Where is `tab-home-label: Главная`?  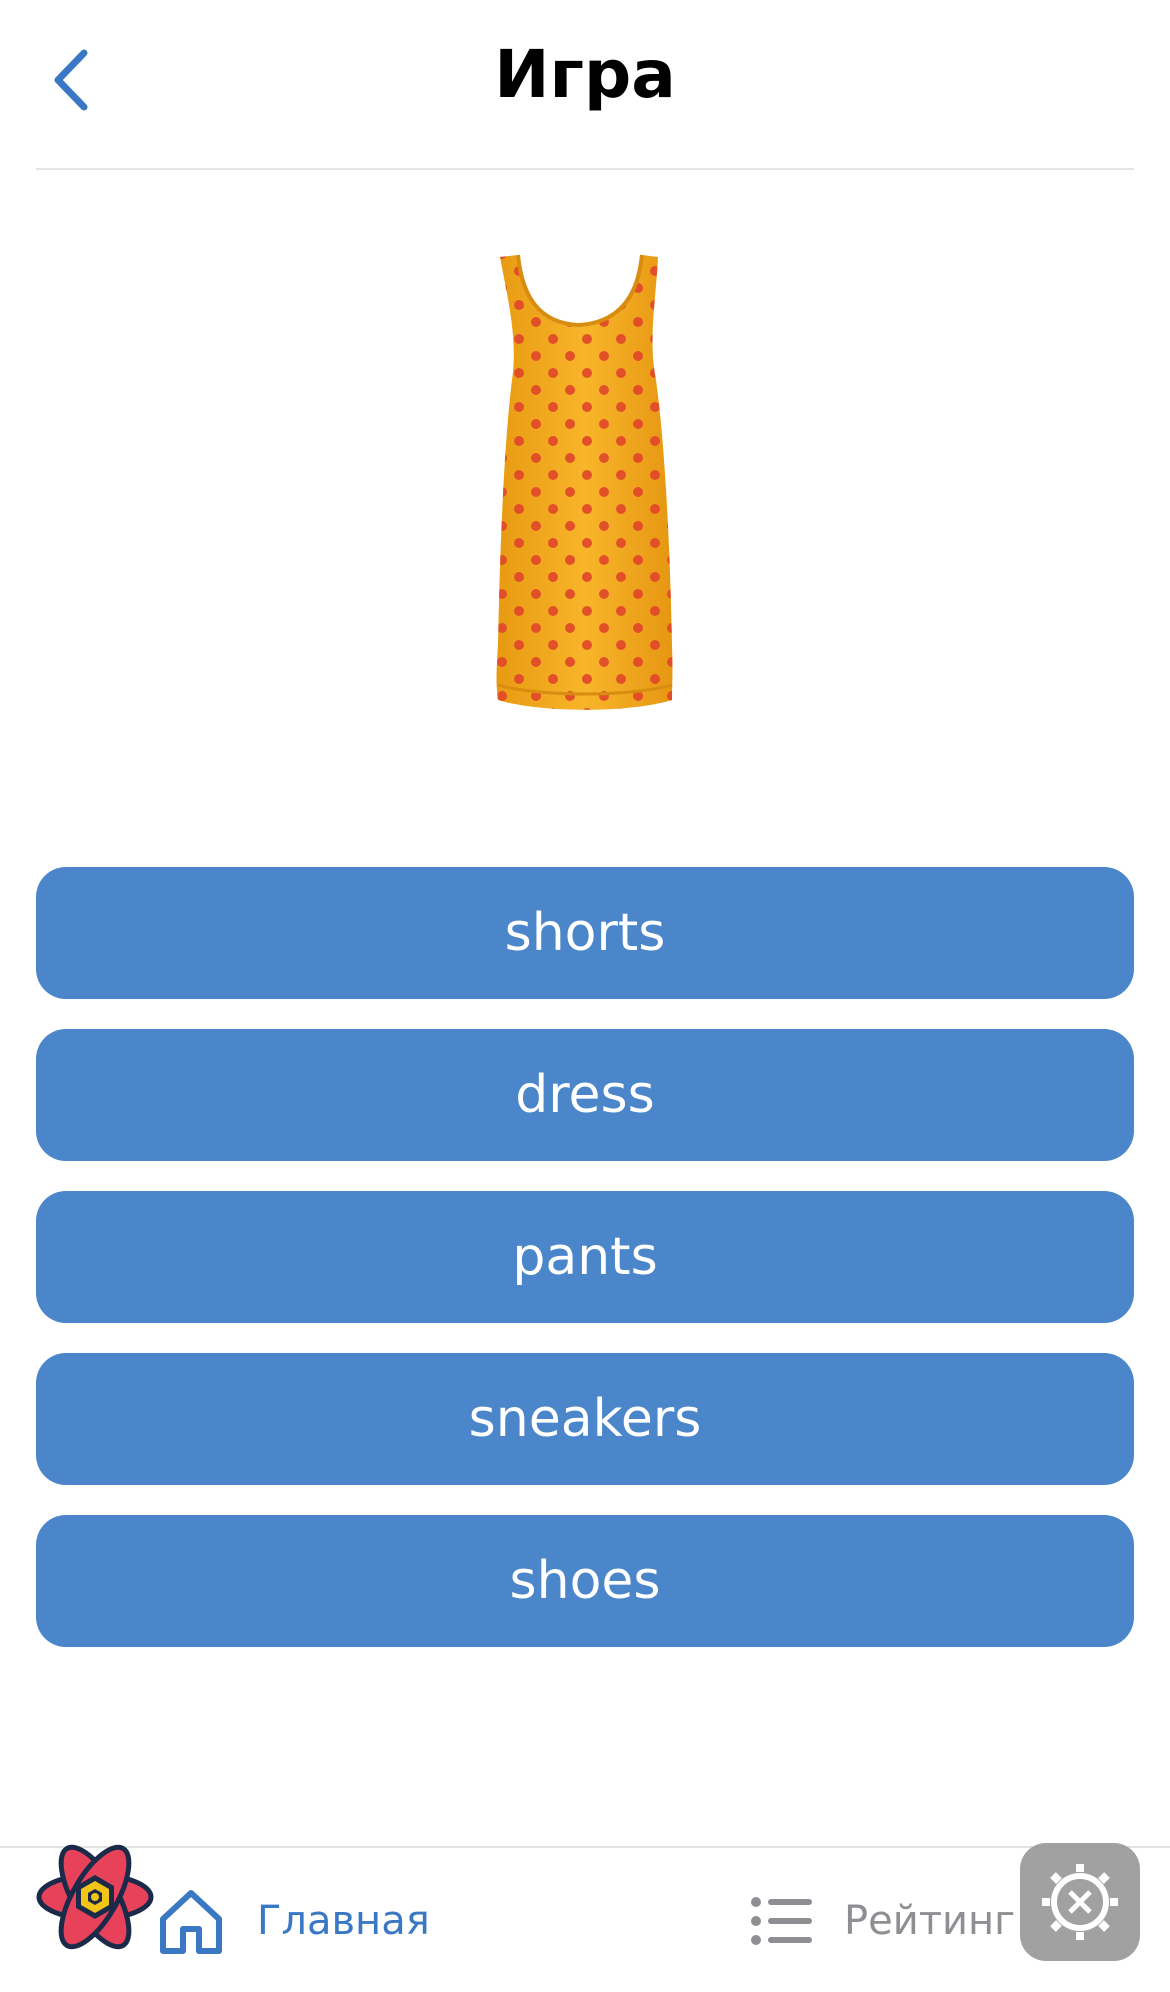
tab-home-label: Главная is located at coordinates (343, 1921).